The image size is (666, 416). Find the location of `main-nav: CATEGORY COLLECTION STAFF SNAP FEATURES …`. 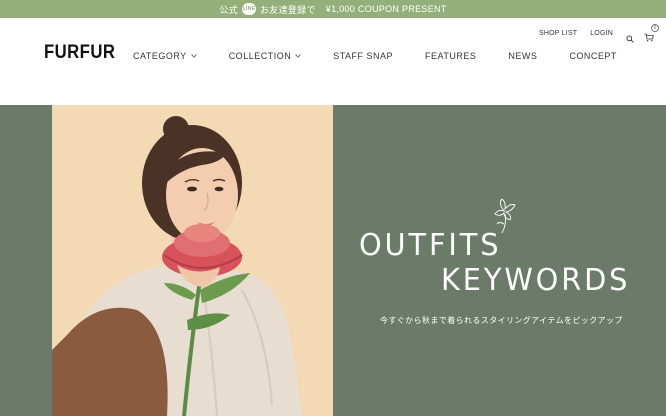

main-nav: CATEGORY COLLECTION STAFF SNAP FEATURES … is located at coordinates (375, 56).